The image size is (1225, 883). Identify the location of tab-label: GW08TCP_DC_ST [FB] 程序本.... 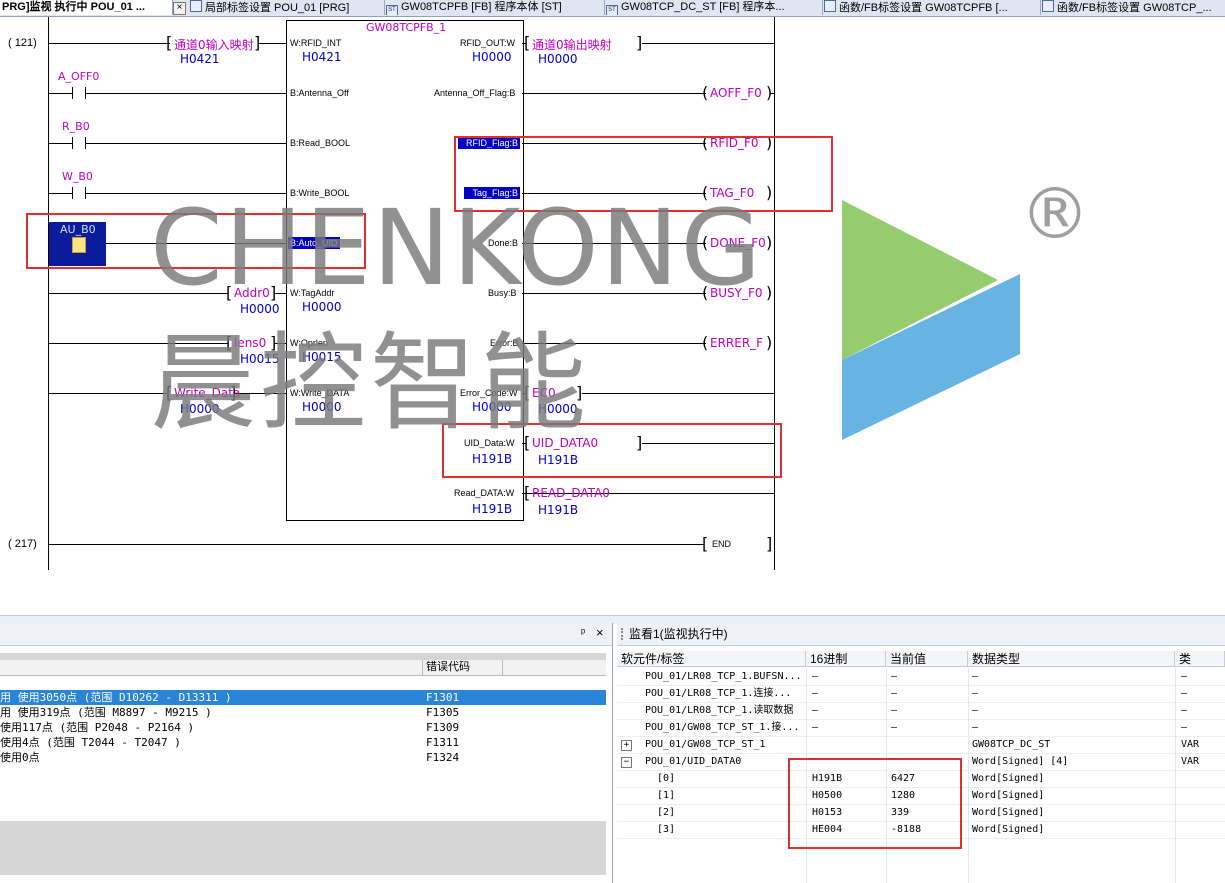
(703, 7).